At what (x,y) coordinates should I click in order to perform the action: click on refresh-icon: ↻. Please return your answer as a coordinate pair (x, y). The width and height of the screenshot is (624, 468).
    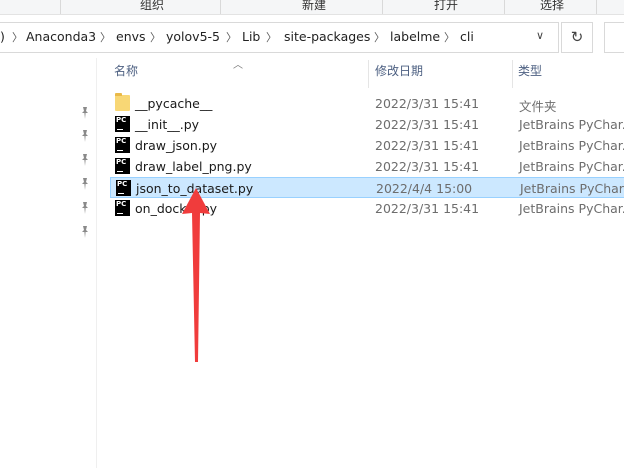
    Looking at the image, I should click on (577, 37).